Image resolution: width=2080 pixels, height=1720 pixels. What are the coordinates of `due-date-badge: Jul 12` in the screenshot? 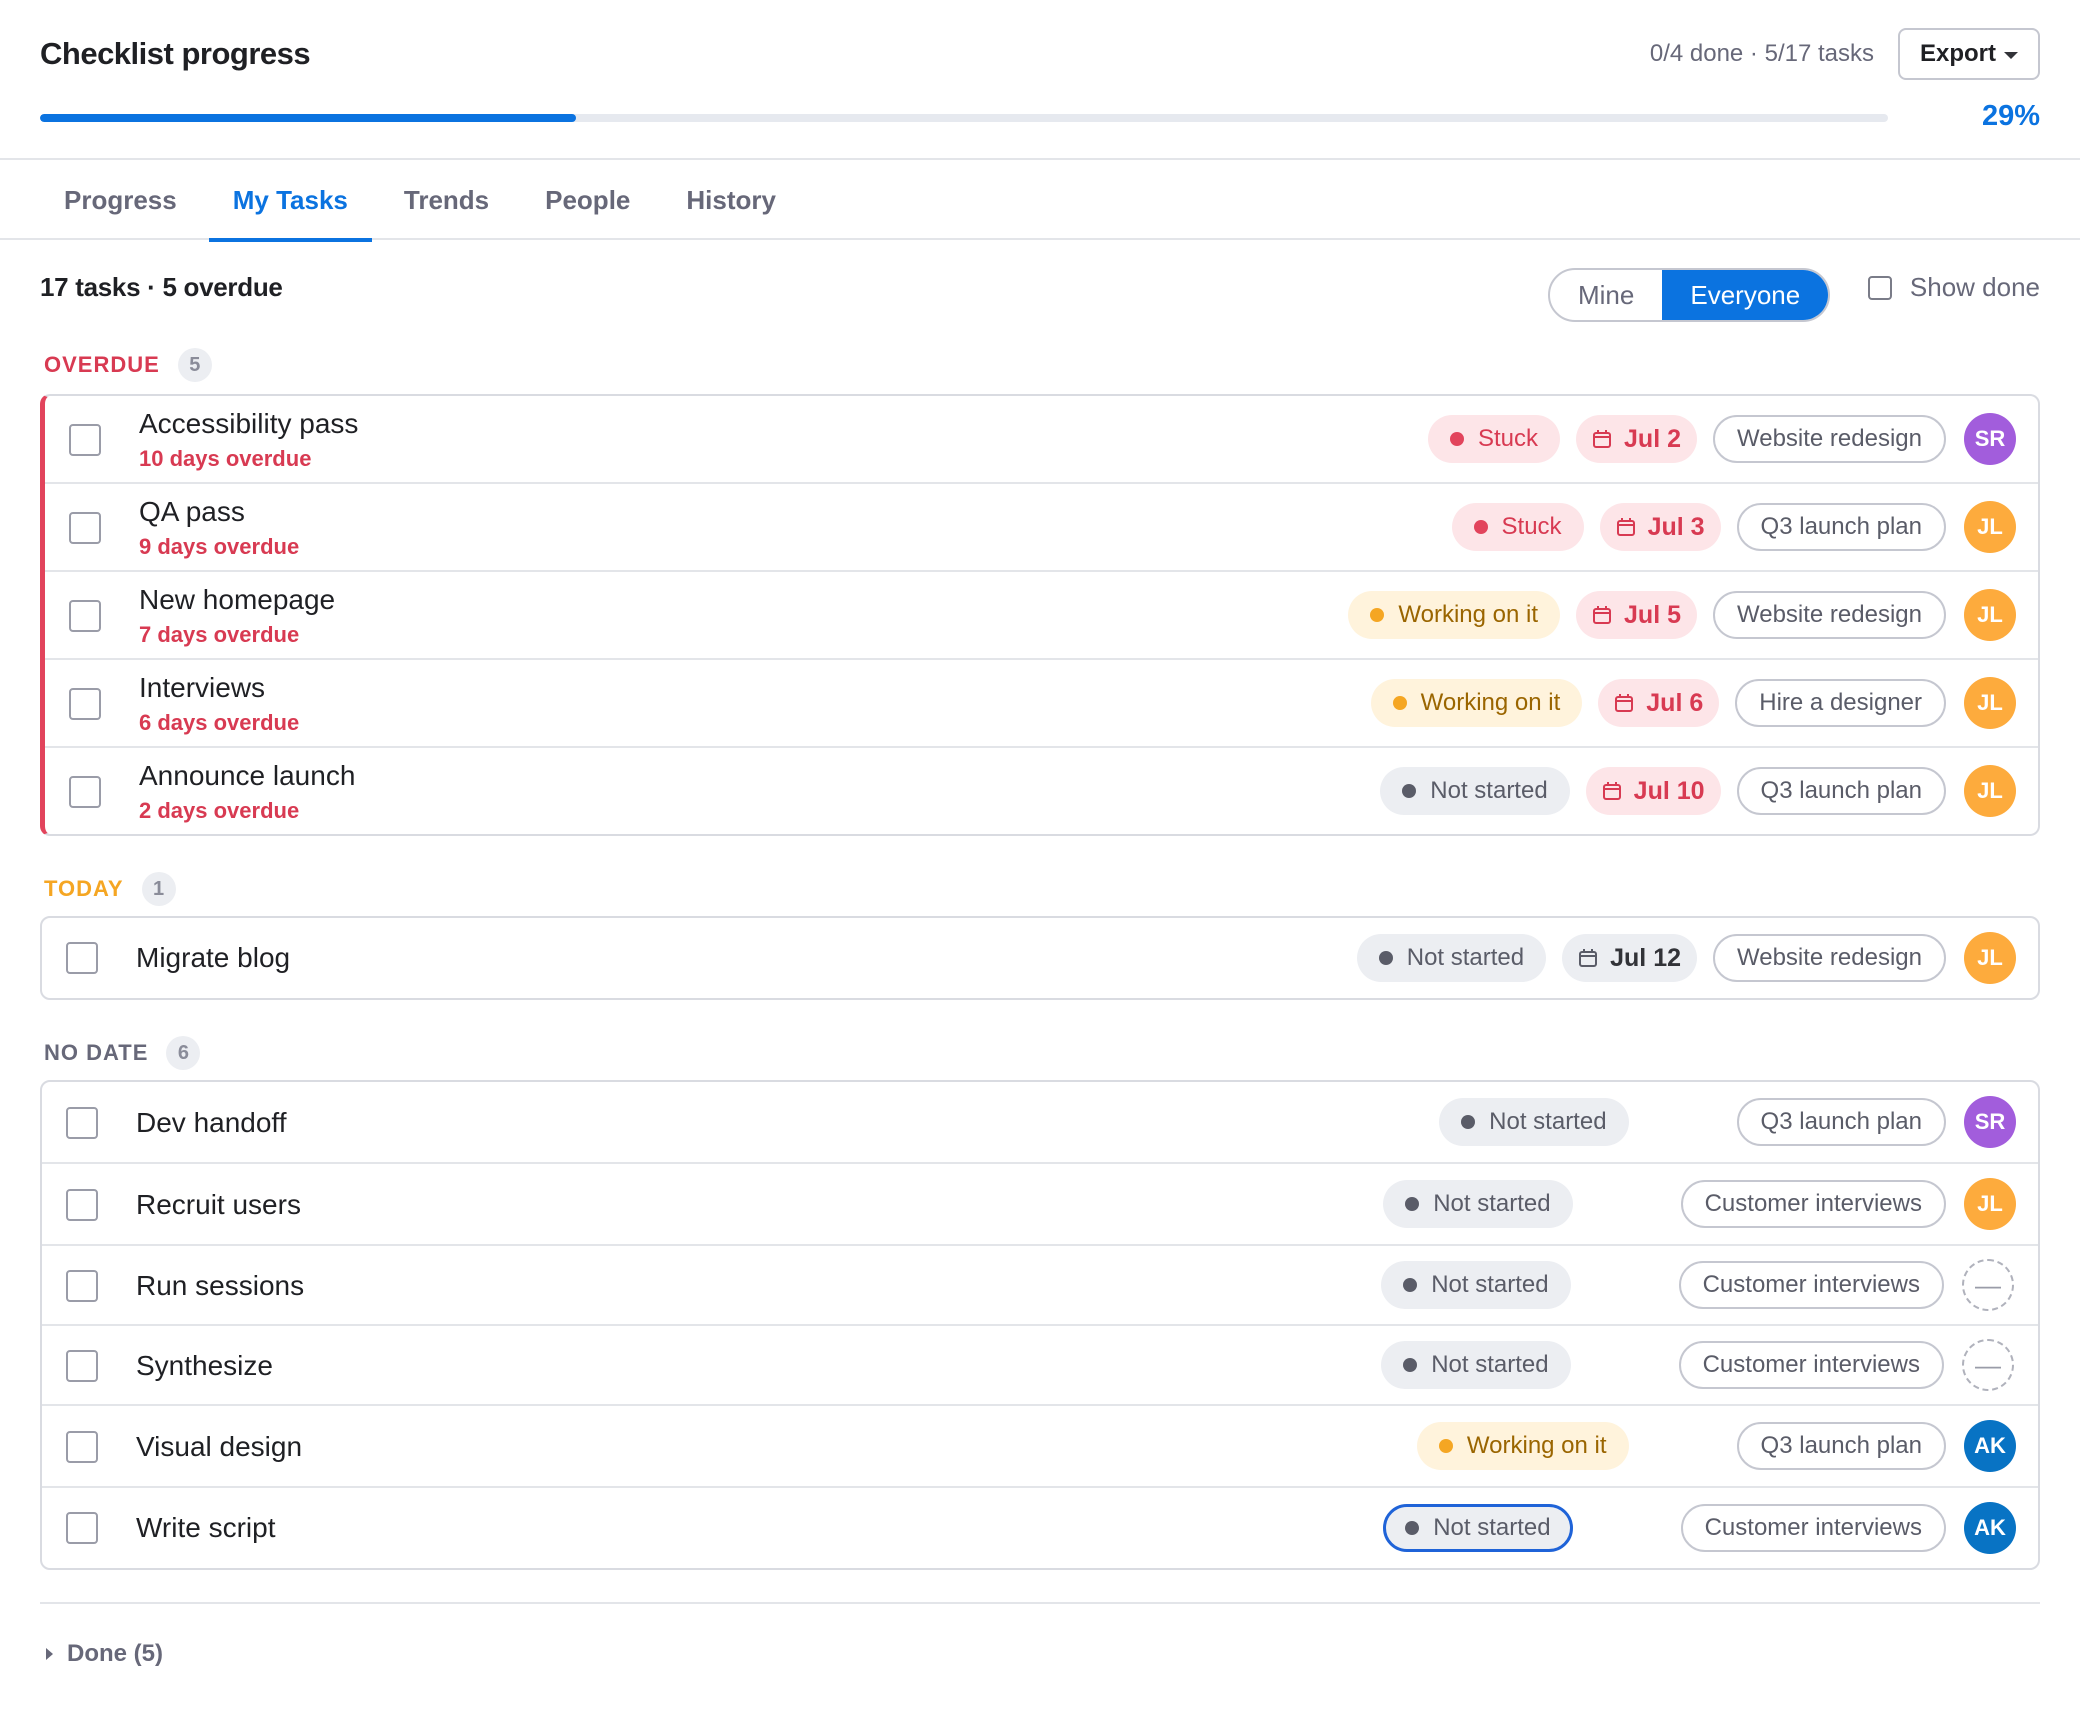 It's located at (1629, 958).